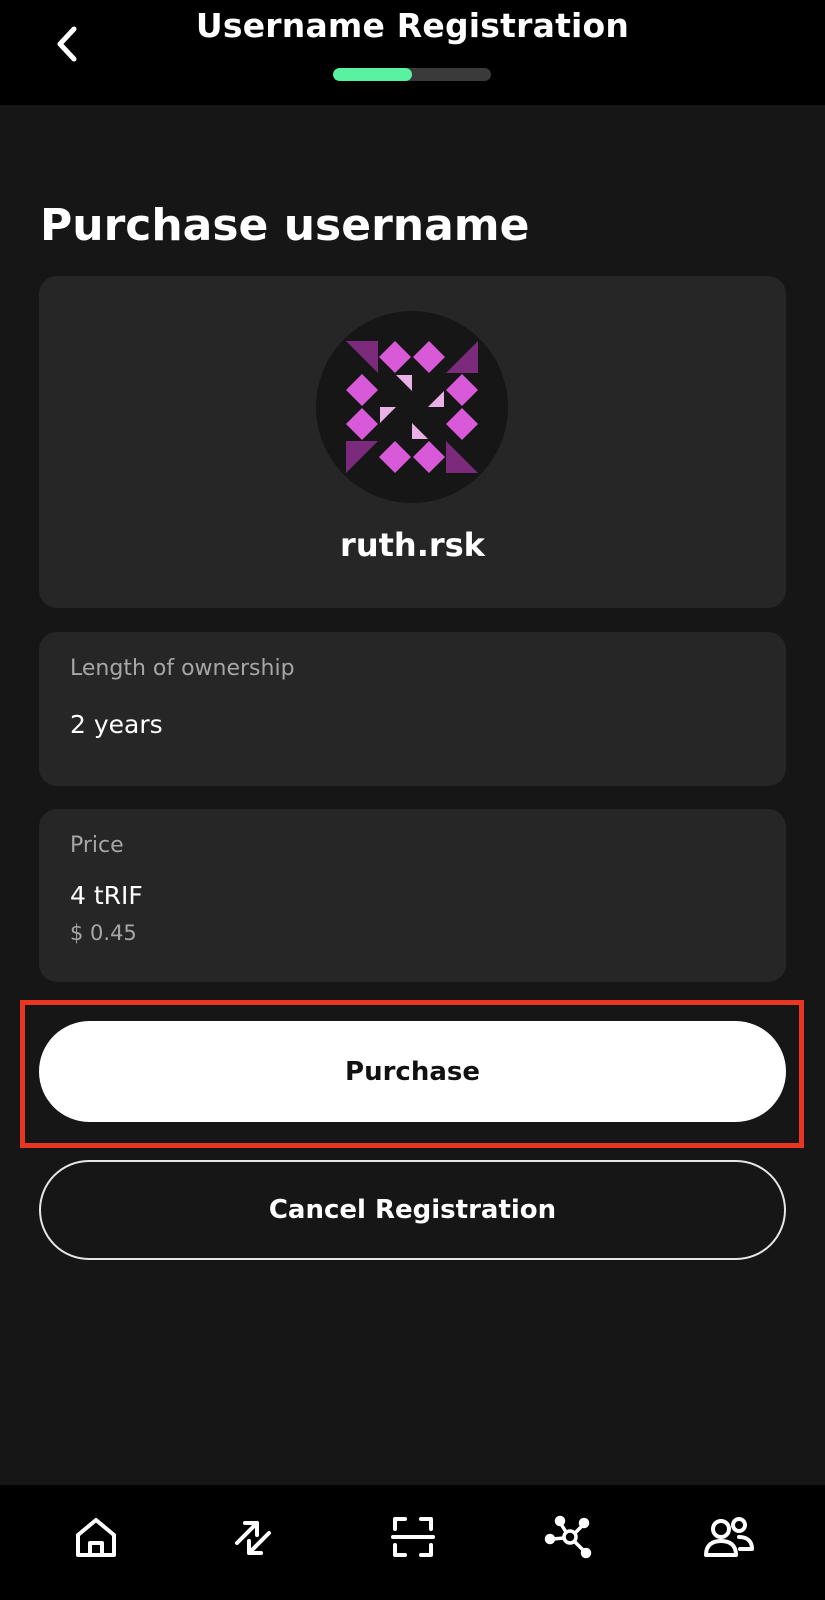  Describe the element at coordinates (412, 895) in the screenshot. I see `price-card: Price 4 tRIF $ 0.45` at that location.